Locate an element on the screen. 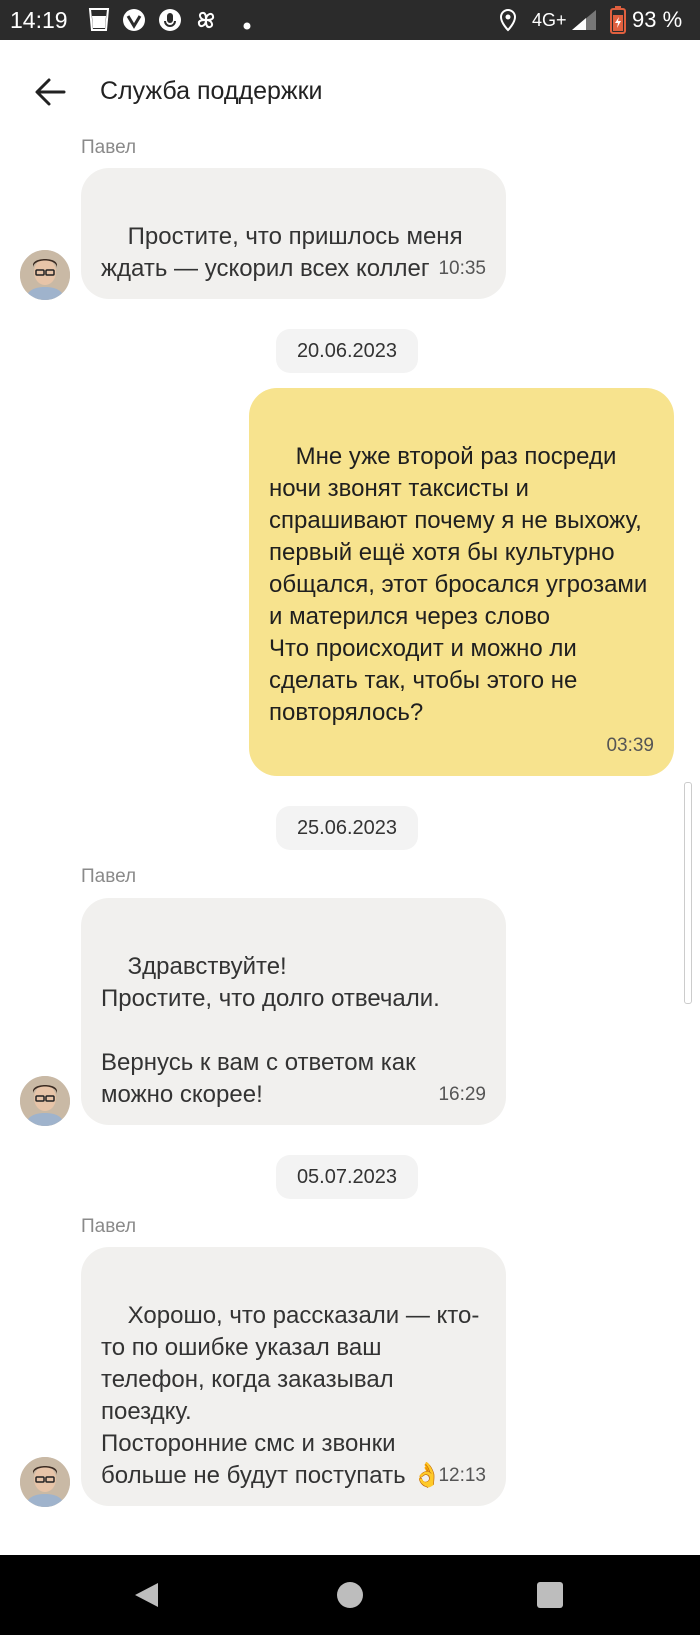  page-title: Служба поддержки is located at coordinates (211, 91).